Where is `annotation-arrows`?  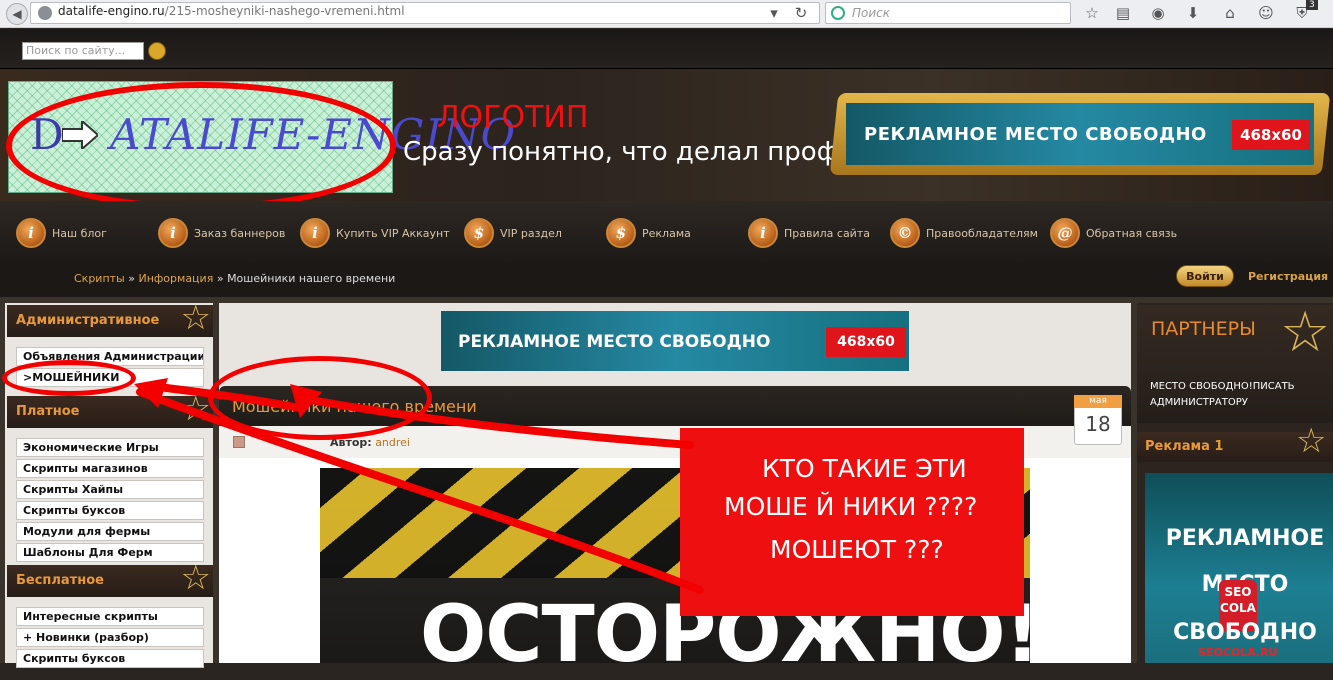 annotation-arrows is located at coordinates (419, 486).